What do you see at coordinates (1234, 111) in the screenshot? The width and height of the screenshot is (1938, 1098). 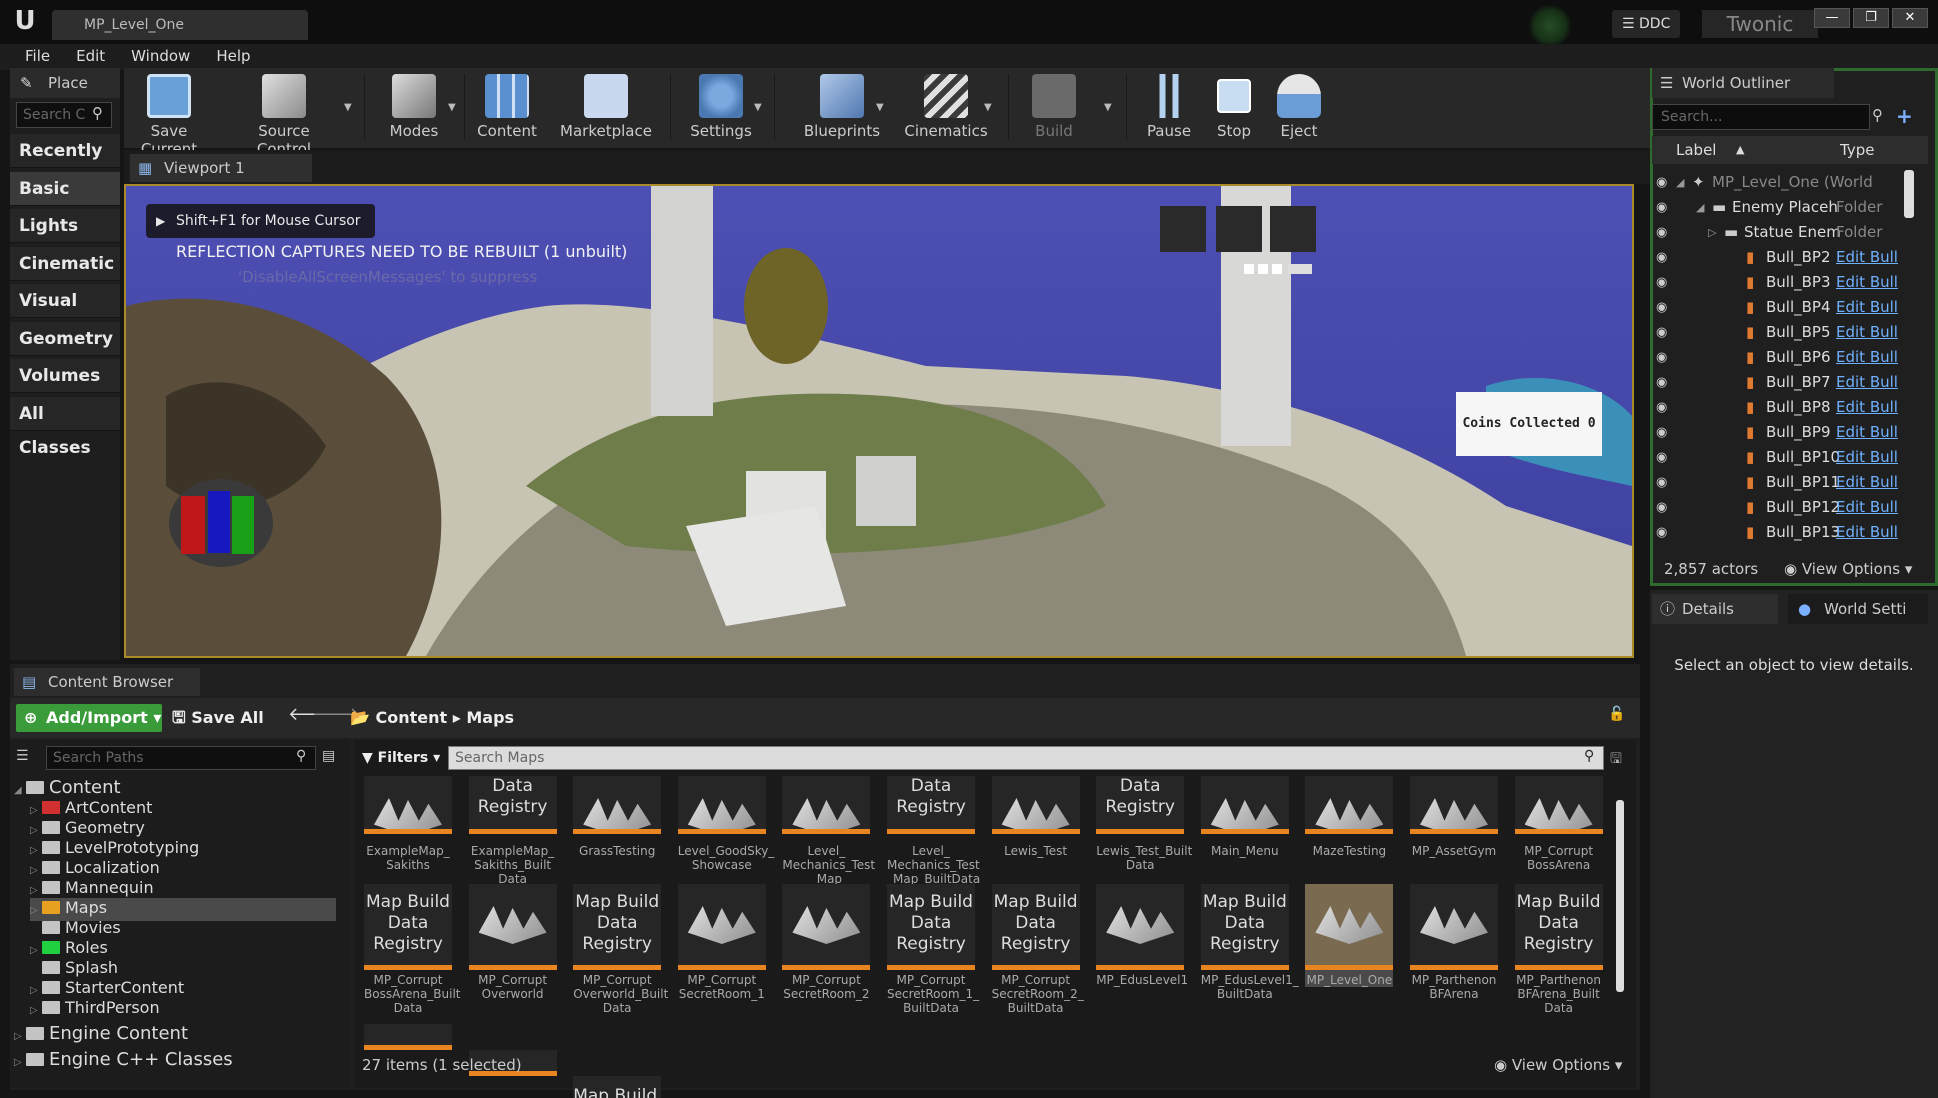 I see `stop-button: Stop` at bounding box center [1234, 111].